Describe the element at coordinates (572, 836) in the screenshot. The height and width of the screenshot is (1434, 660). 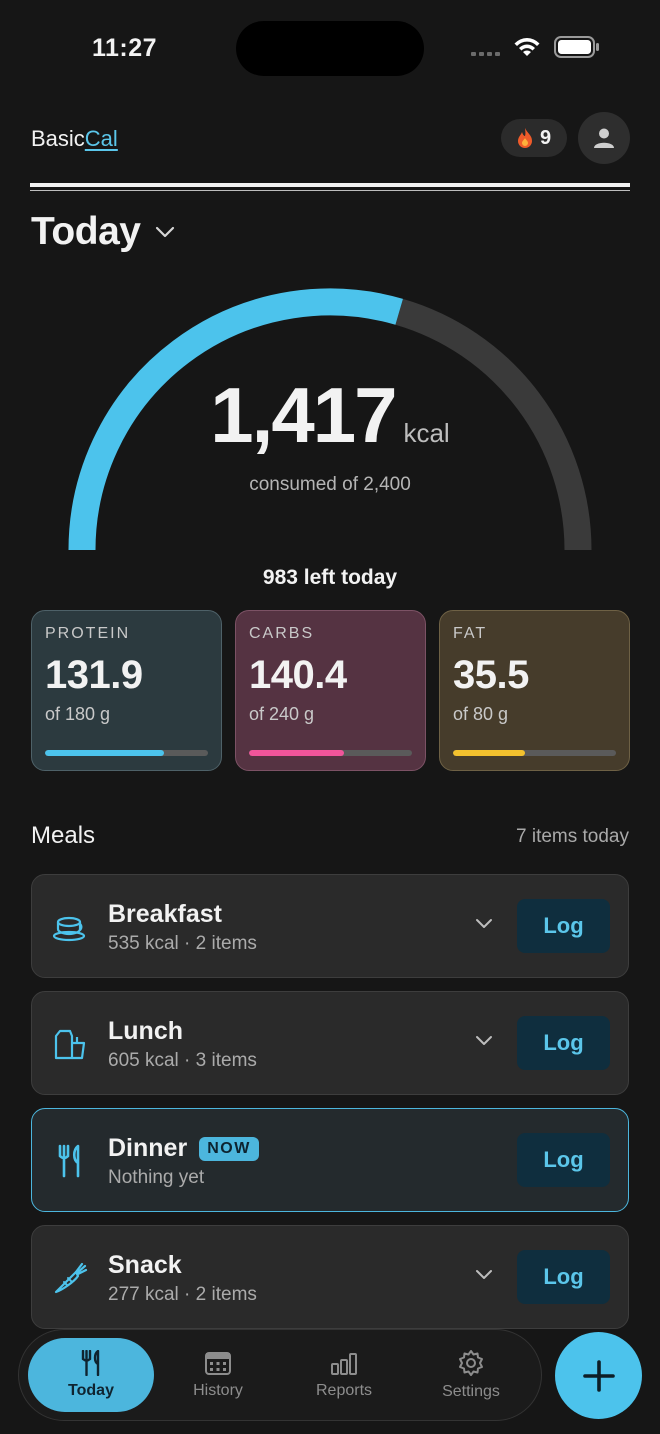
I see `meals-item-count: 7 items today` at that location.